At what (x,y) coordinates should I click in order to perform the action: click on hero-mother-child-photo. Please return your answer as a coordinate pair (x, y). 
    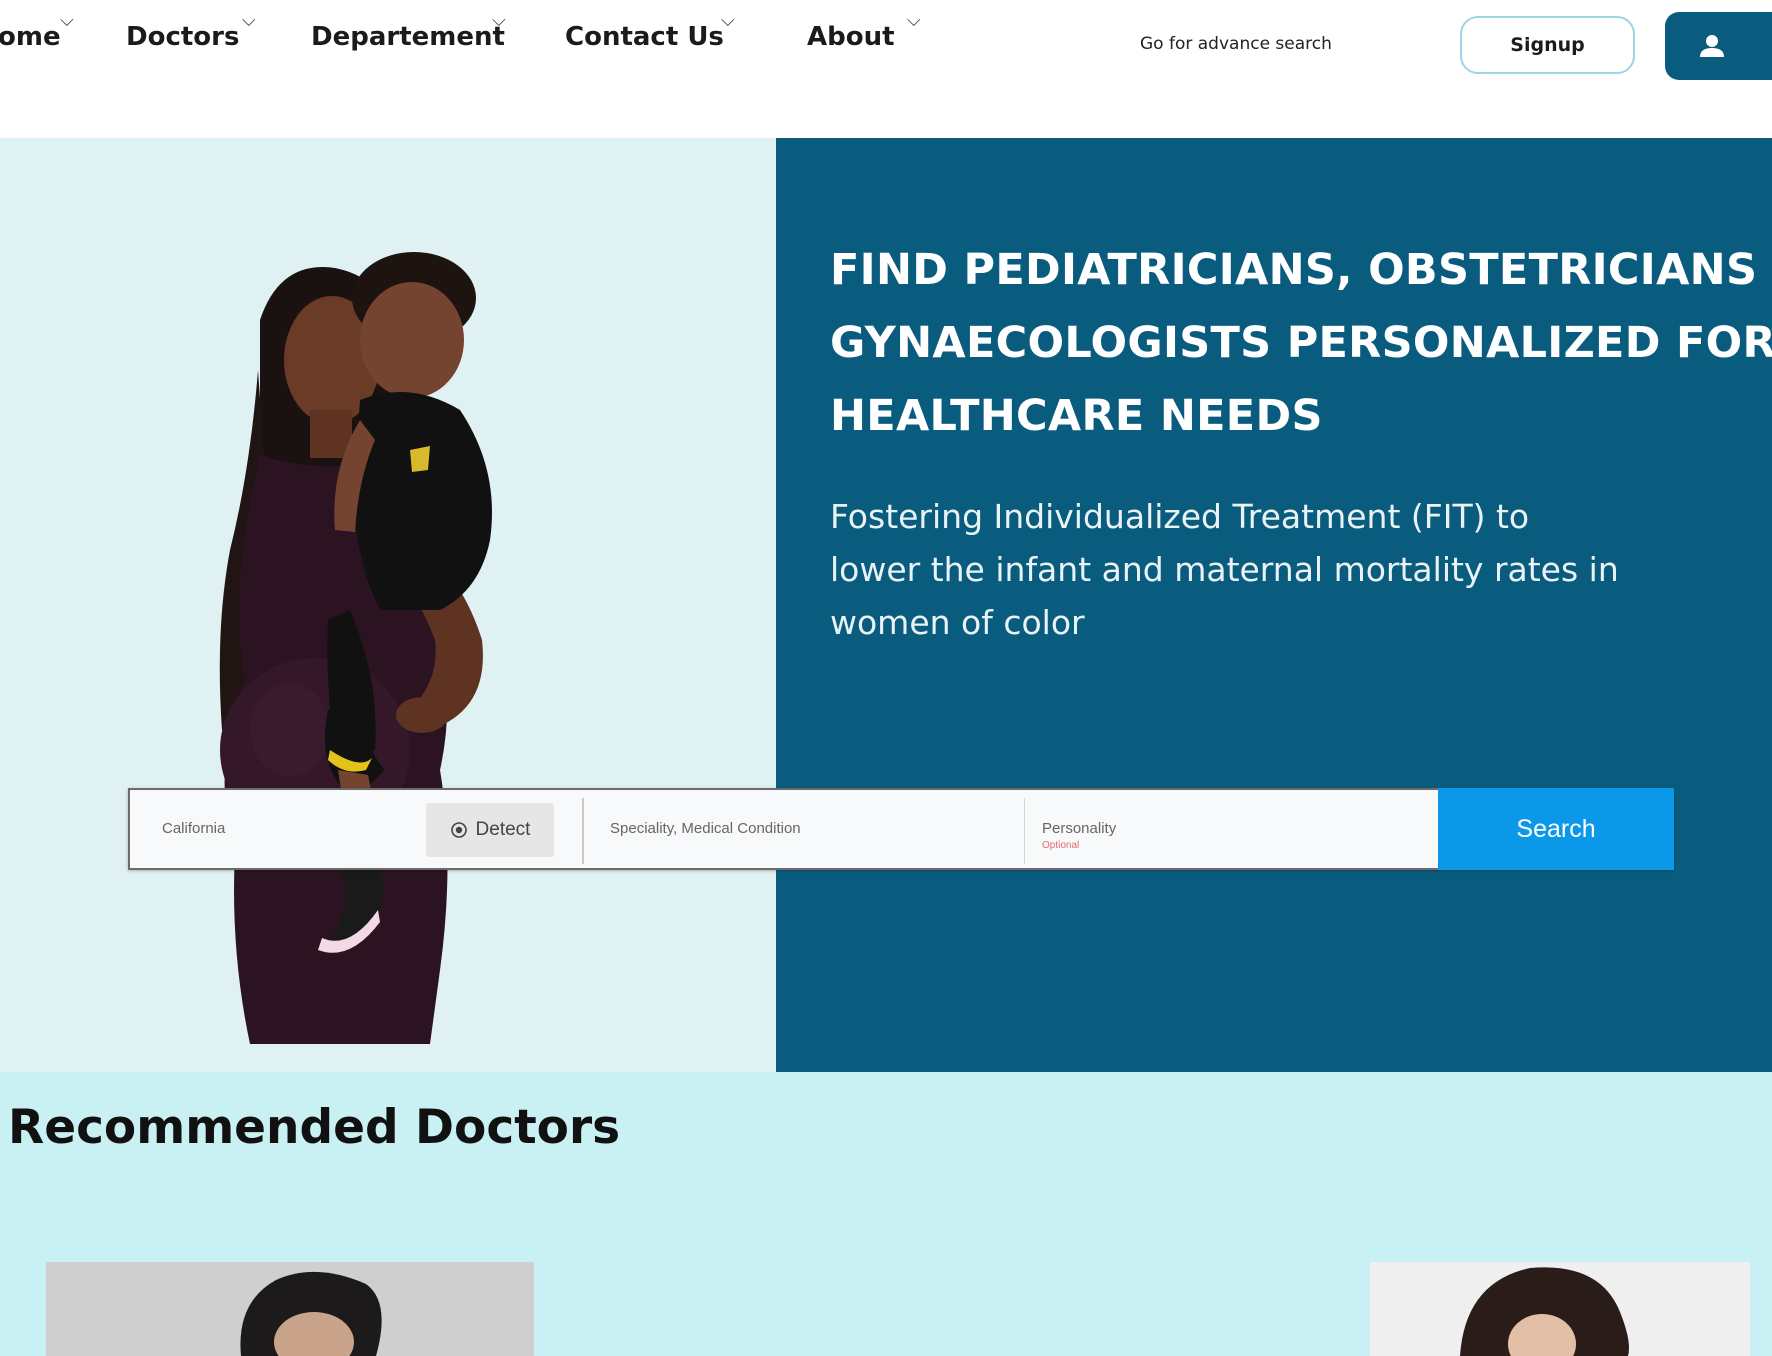
    Looking at the image, I should click on (355, 648).